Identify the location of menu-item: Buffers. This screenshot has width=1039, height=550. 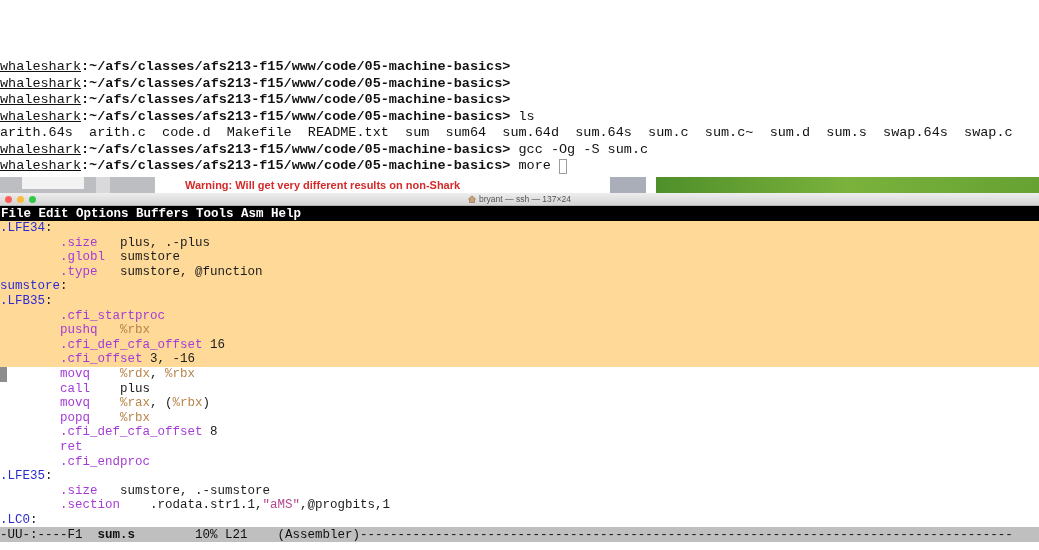
(162, 213).